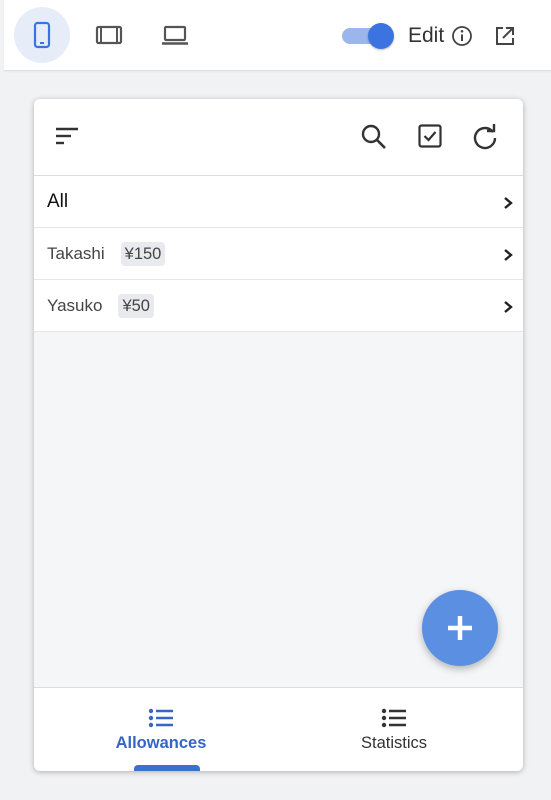  I want to click on list-item-takashi: Takashi ¥150, so click(278, 254).